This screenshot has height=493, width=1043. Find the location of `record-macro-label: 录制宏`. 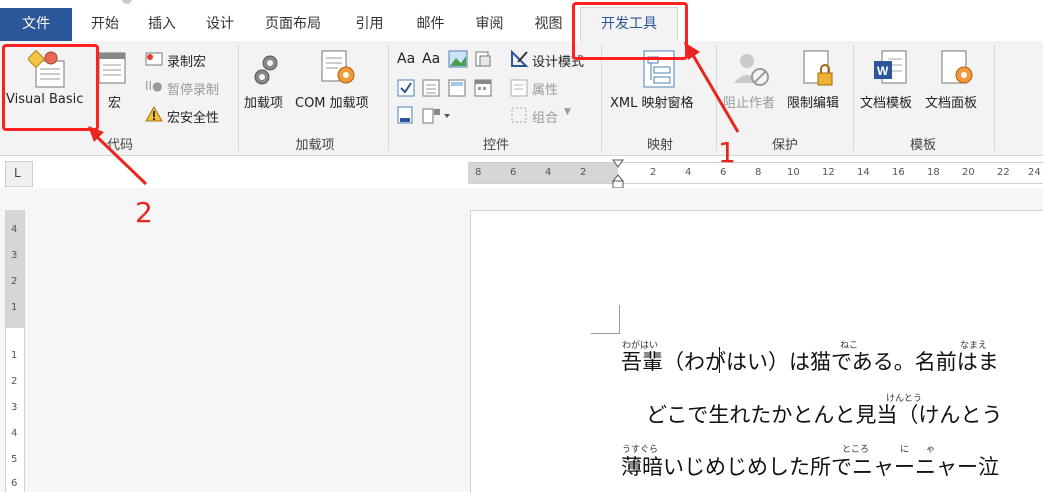

record-macro-label: 录制宏 is located at coordinates (187, 62).